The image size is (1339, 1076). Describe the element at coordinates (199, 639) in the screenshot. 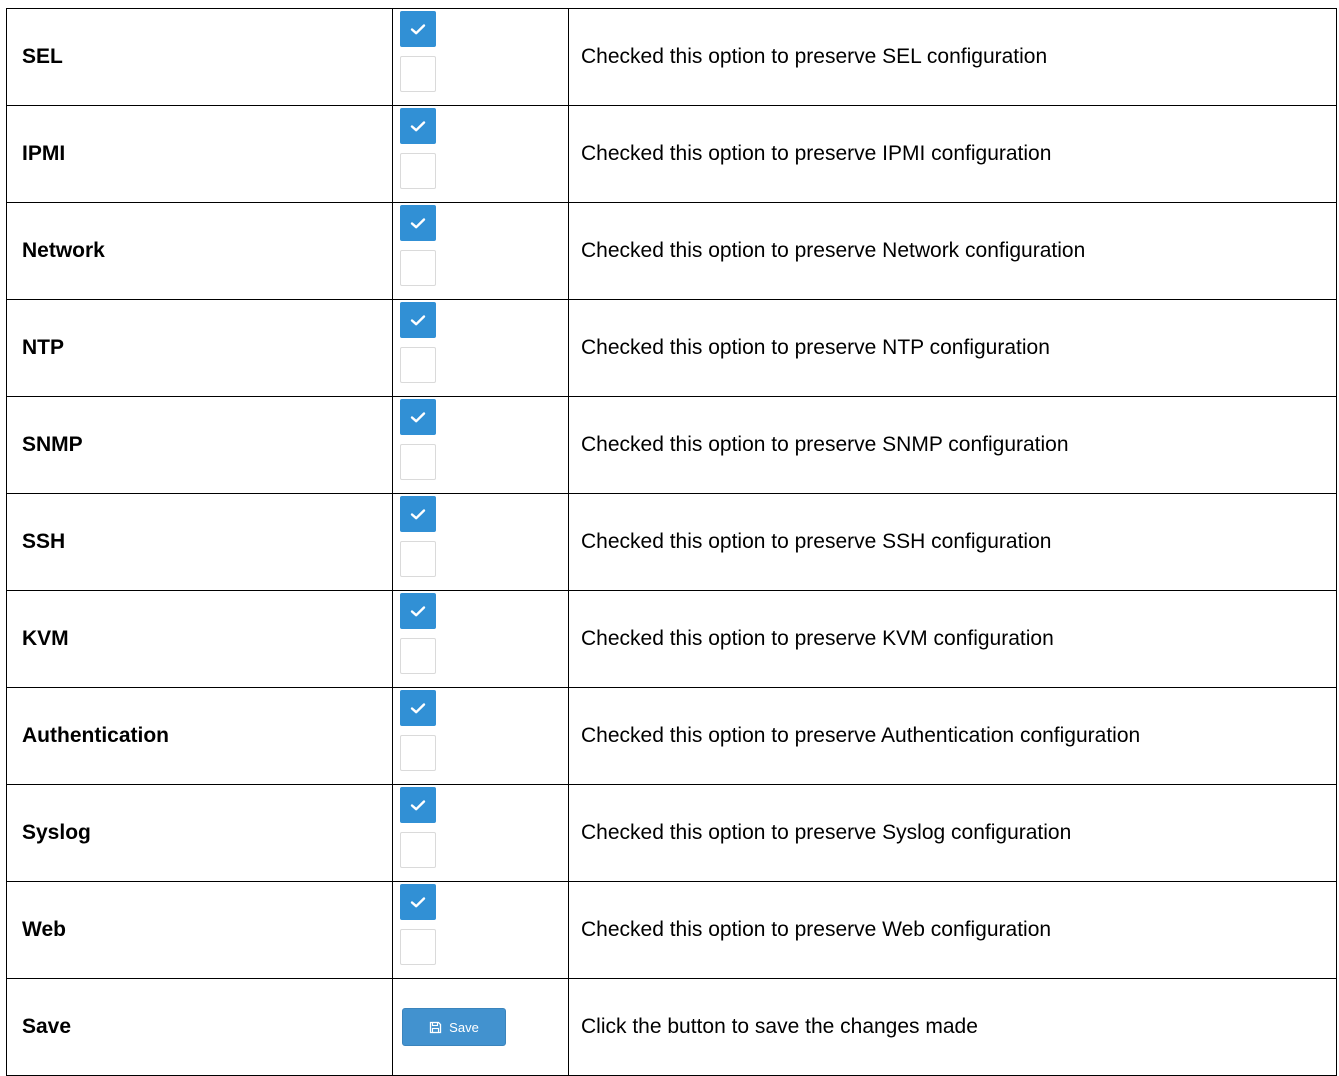

I see `row-label: KVM` at that location.